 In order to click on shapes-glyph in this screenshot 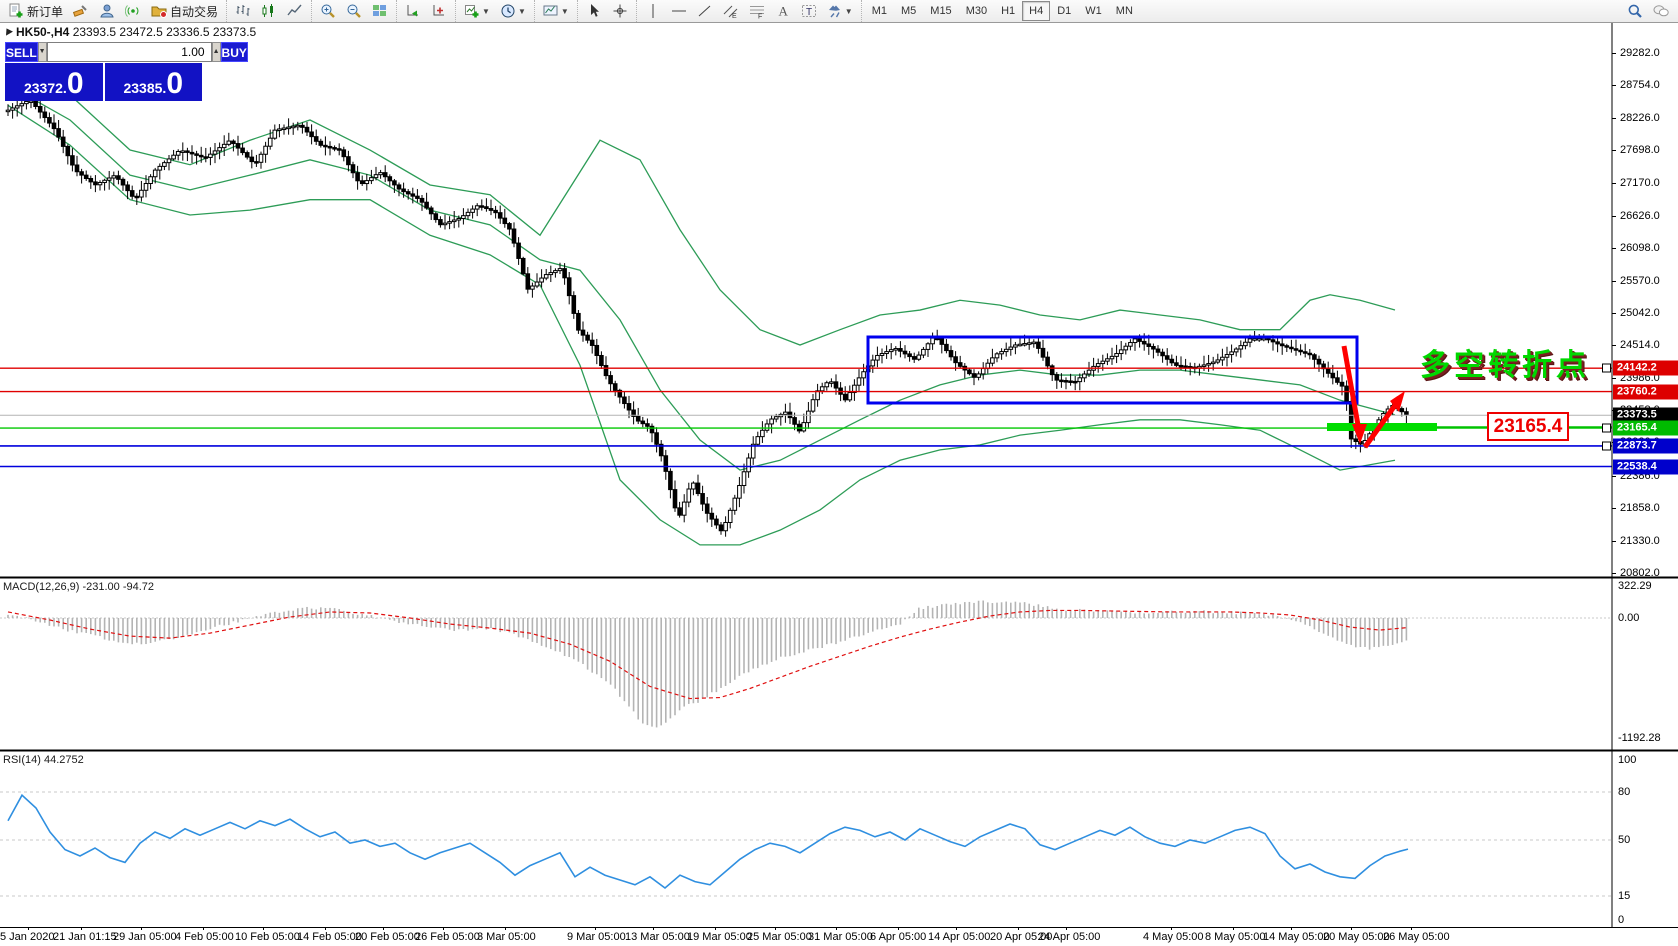, I will do `click(834, 11)`.